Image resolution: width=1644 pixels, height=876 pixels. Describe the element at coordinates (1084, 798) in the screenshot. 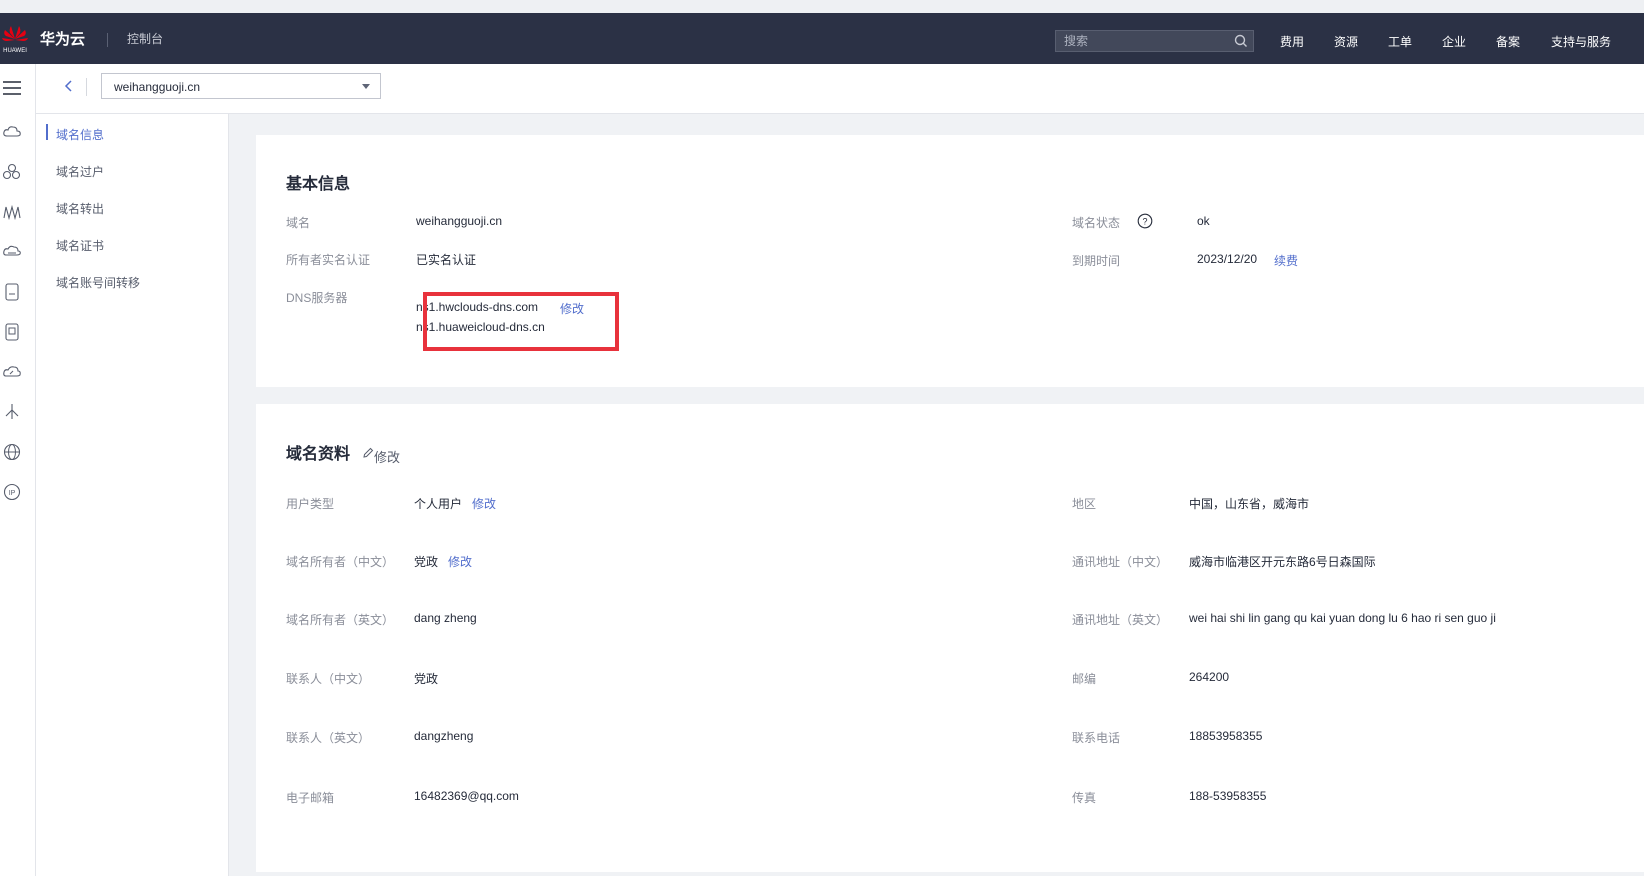

I see `fax-label: 传真` at that location.